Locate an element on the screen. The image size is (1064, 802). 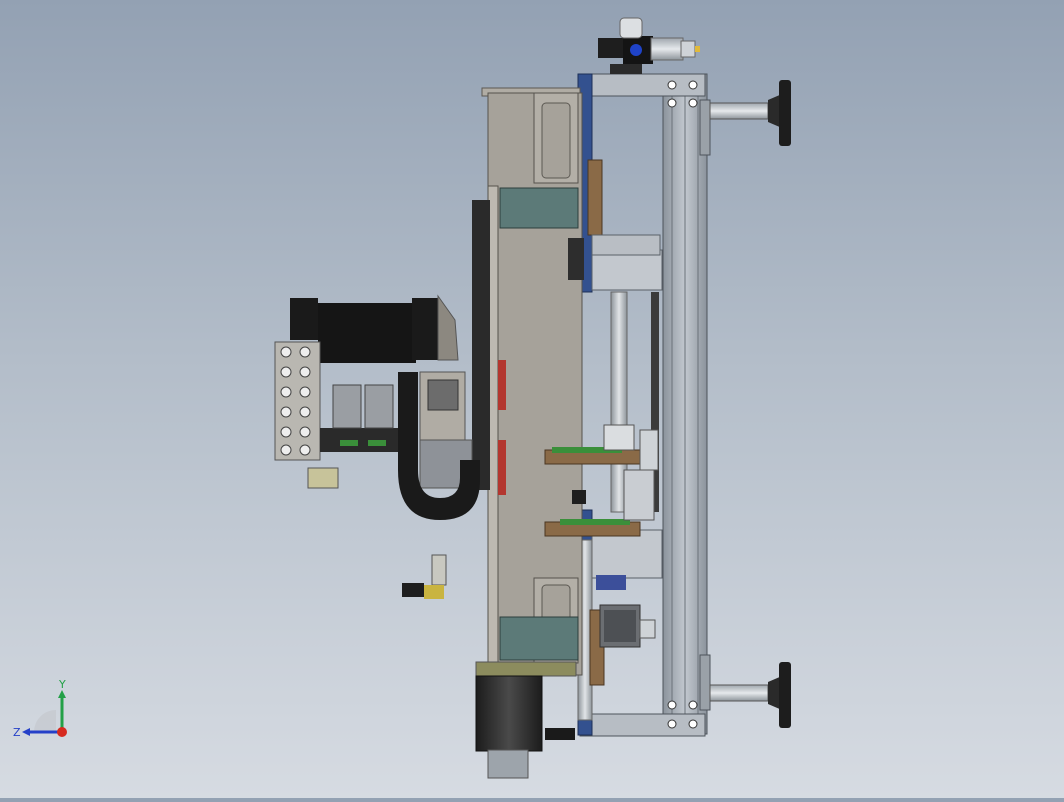
coordinate-triad: Y Z is located at coordinates (45, 711).